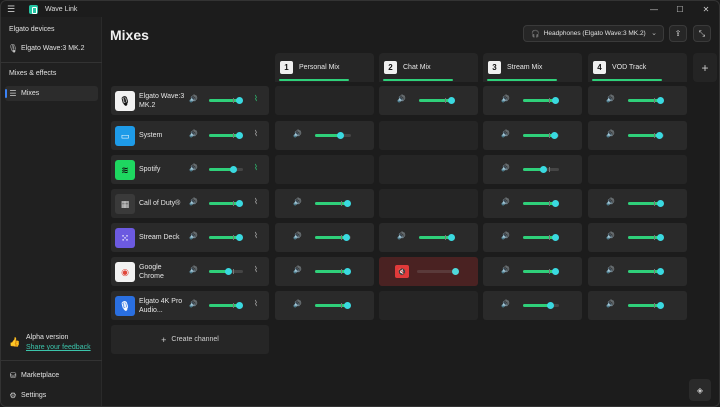 This screenshot has width=720, height=407. Describe the element at coordinates (593, 33) in the screenshot. I see `output-device-select: 🎧 Headphones (Elgato Wave:3 MK.2) ⌄` at that location.